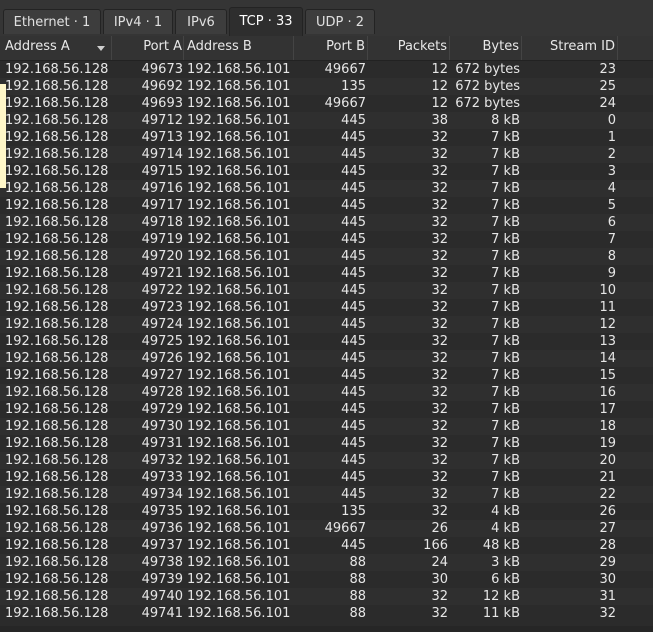  Describe the element at coordinates (162, 69) in the screenshot. I see `port-a-cell: 49673` at that location.